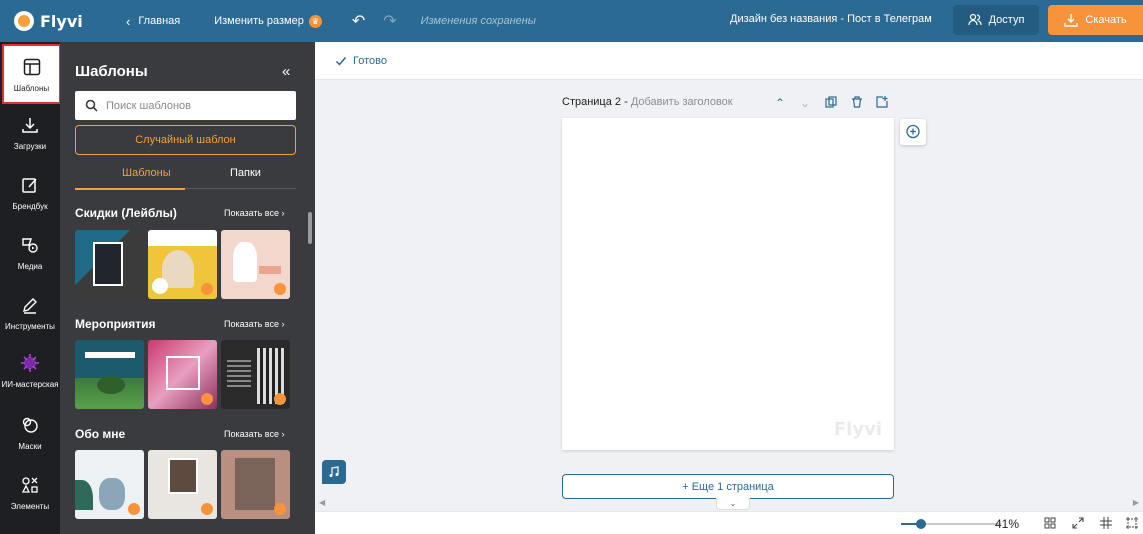 The width and height of the screenshot is (1143, 534). Describe the element at coordinates (30, 206) in the screenshot. I see `rail-label: Брендбук` at that location.